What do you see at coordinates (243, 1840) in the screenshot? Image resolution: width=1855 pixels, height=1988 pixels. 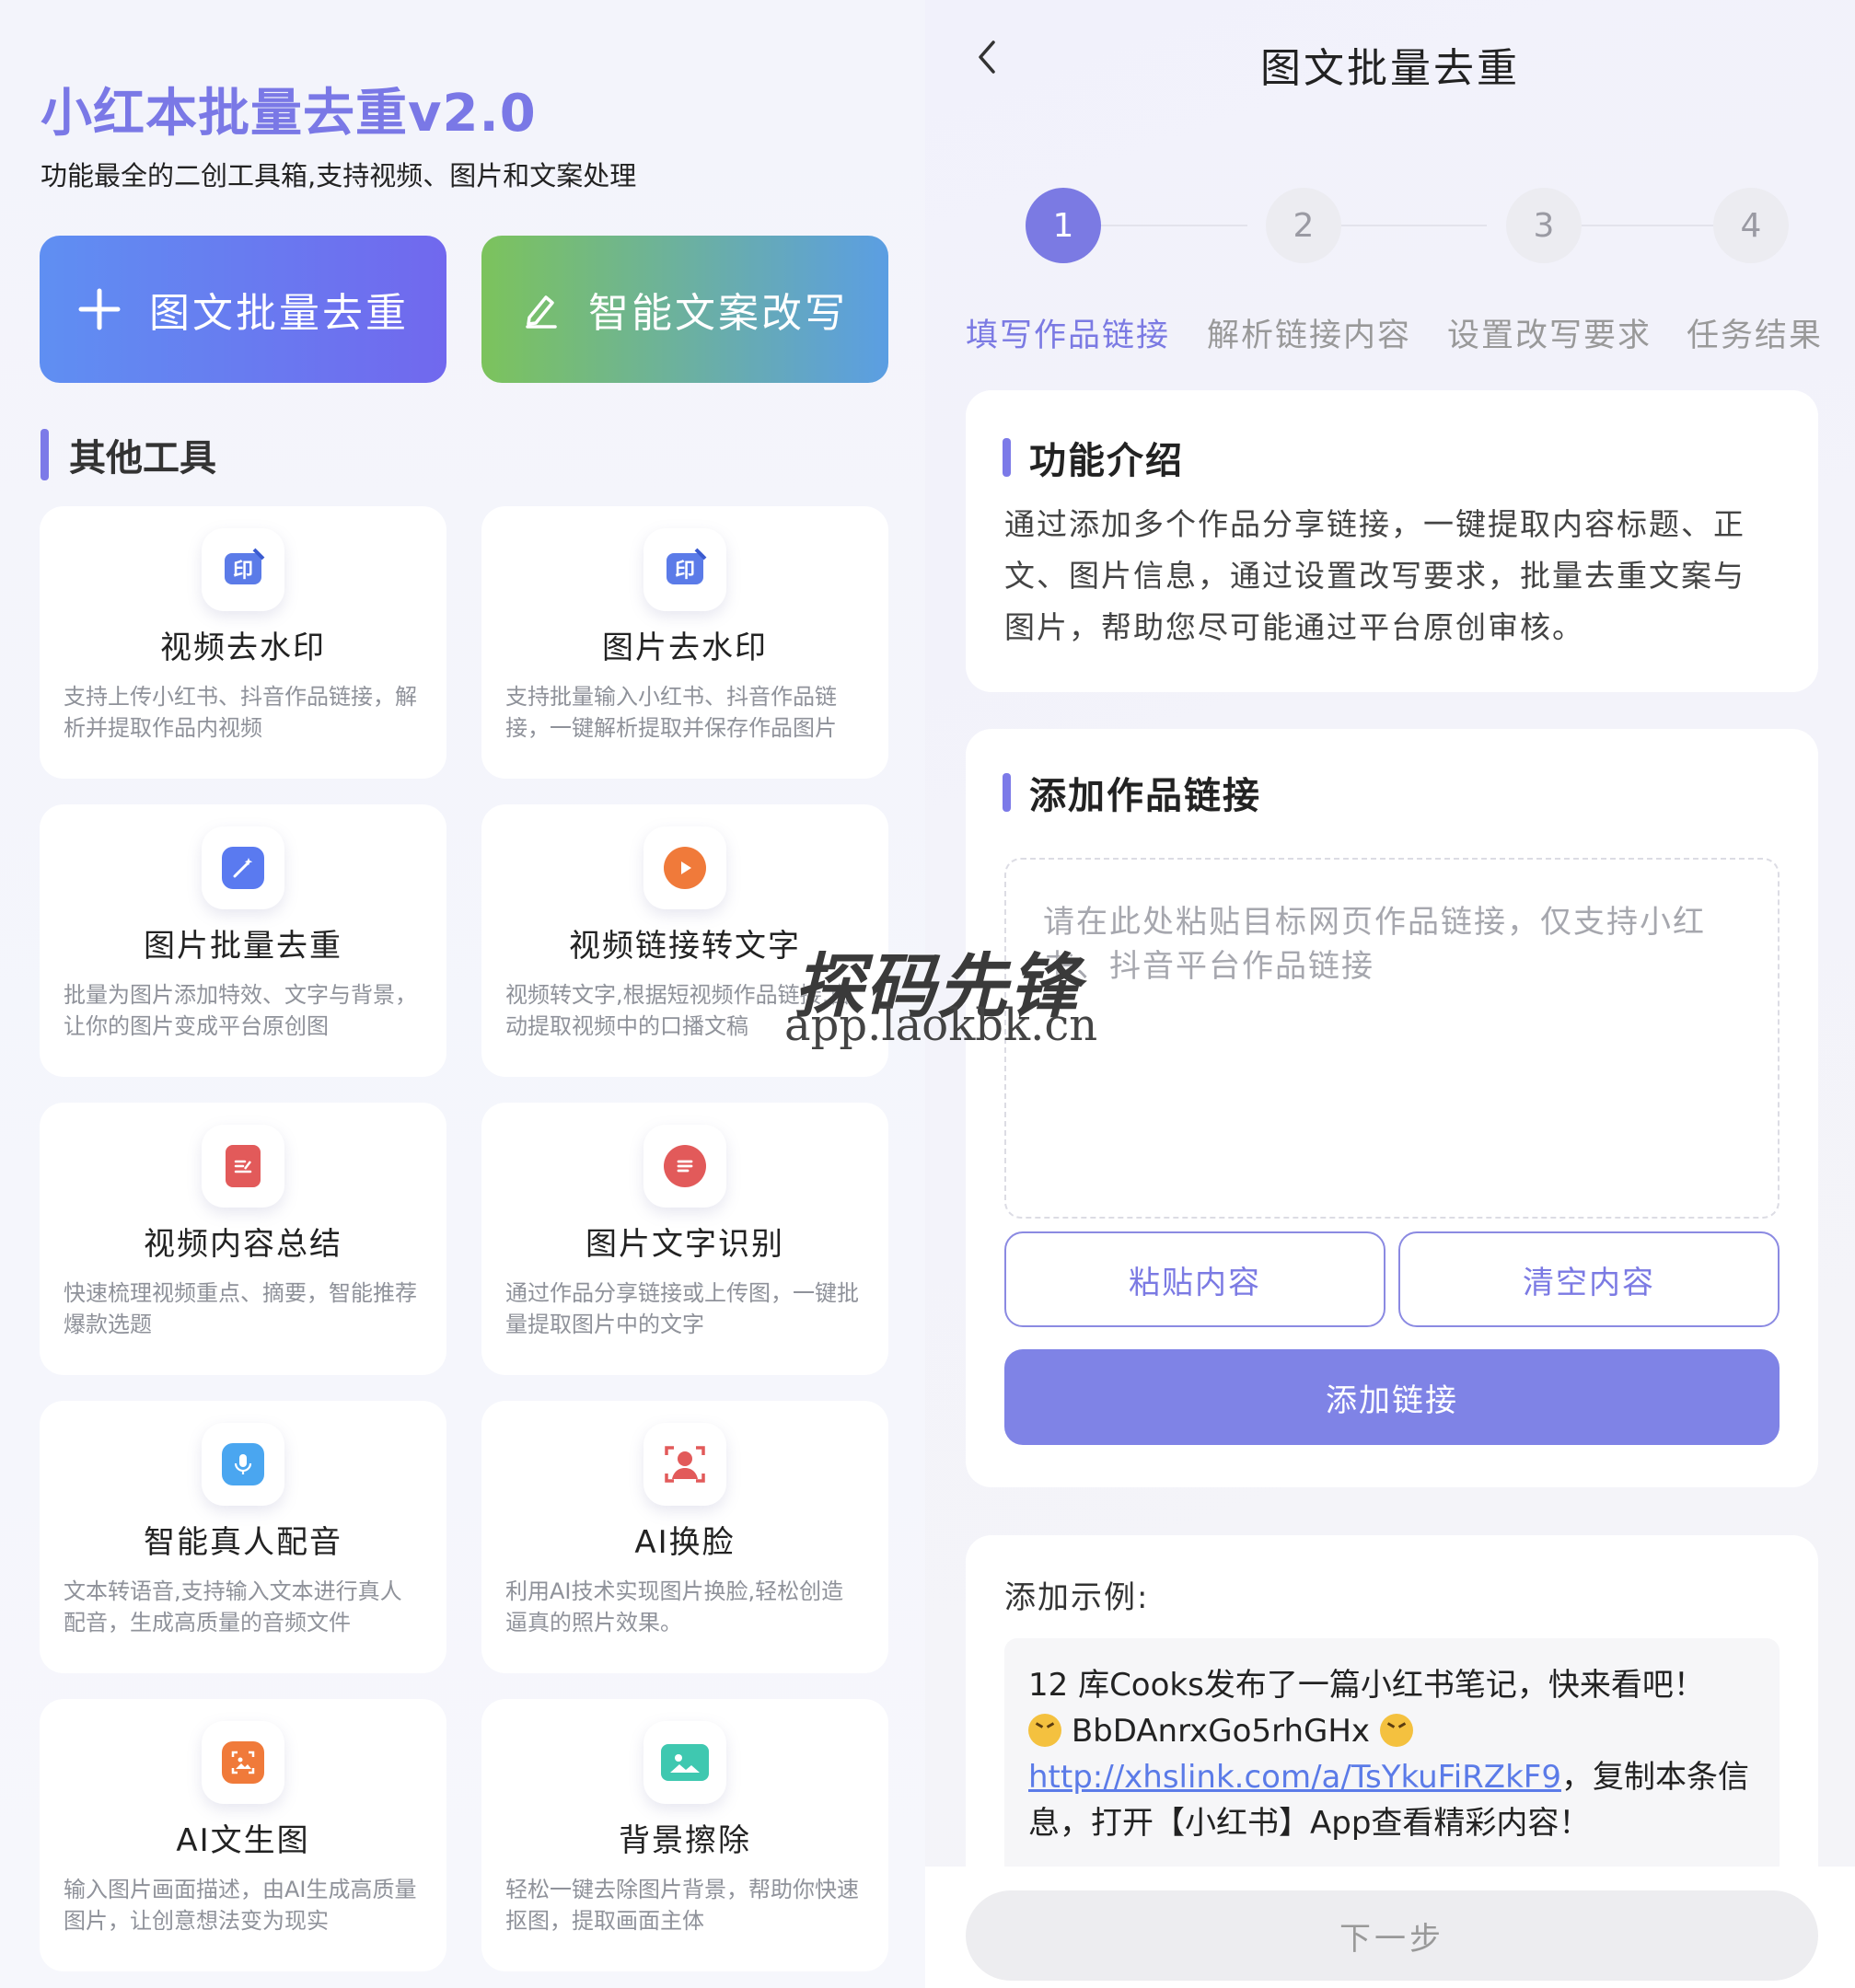 I see `tool-title: AI文生图` at bounding box center [243, 1840].